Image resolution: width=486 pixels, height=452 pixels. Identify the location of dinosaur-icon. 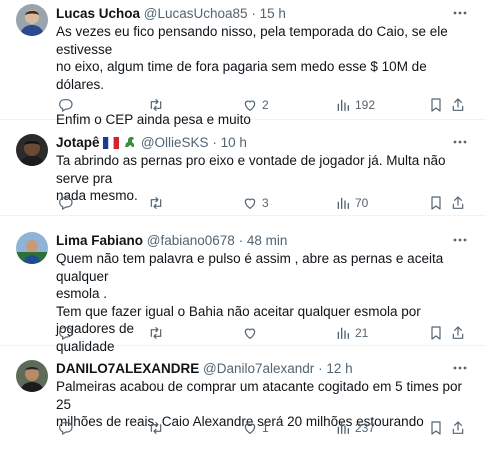
(130, 142).